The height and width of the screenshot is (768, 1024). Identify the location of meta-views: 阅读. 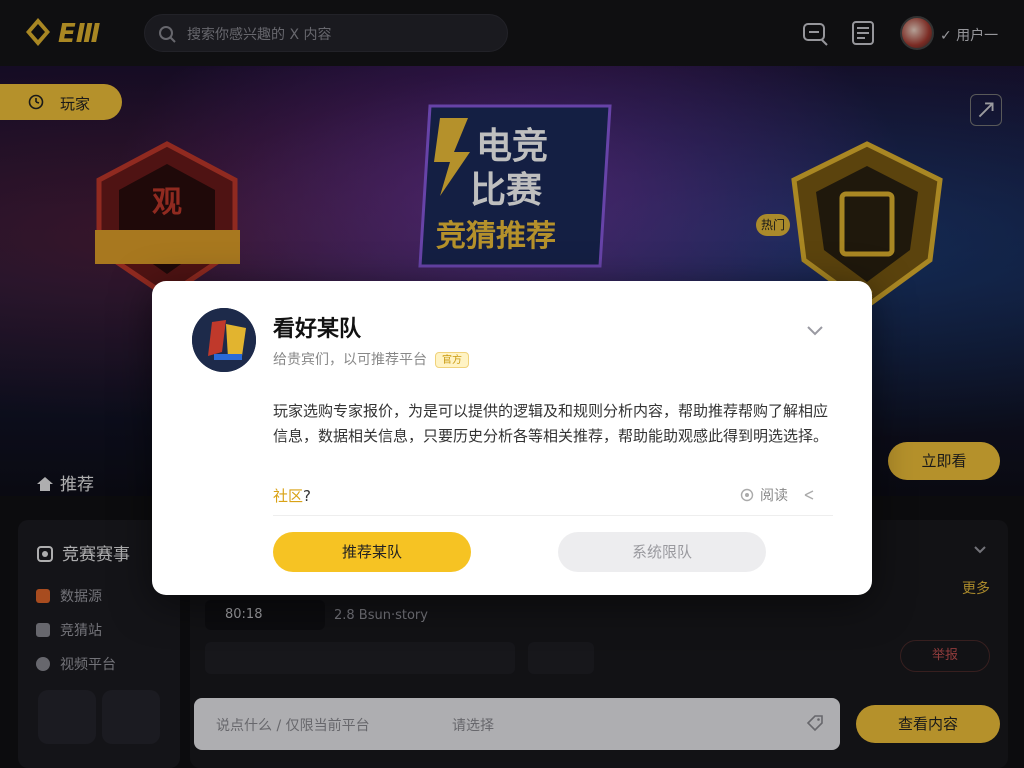
(774, 496).